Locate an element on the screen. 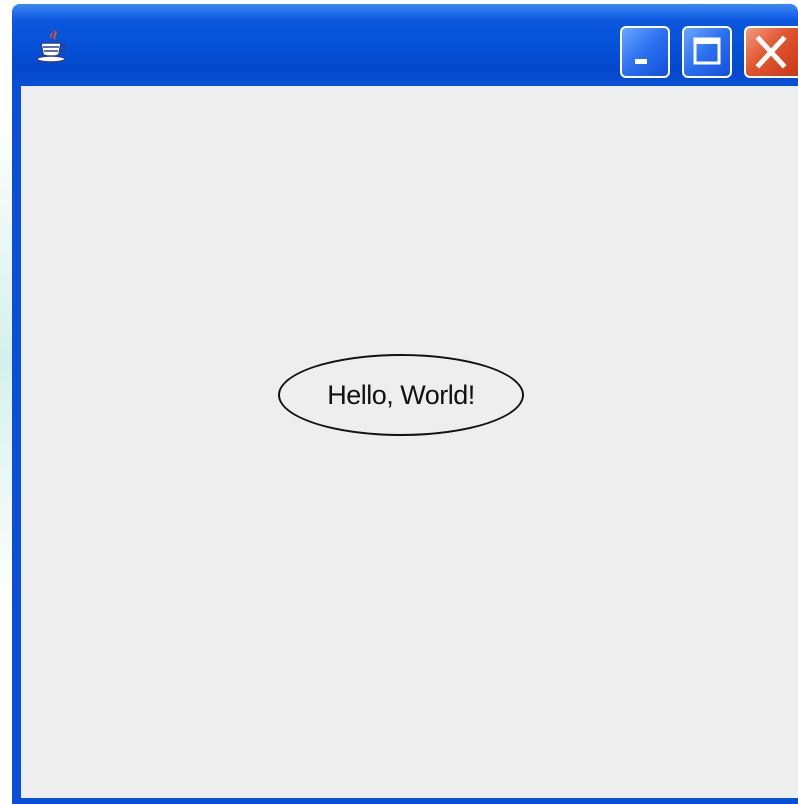  maximize-icon is located at coordinates (707, 51).